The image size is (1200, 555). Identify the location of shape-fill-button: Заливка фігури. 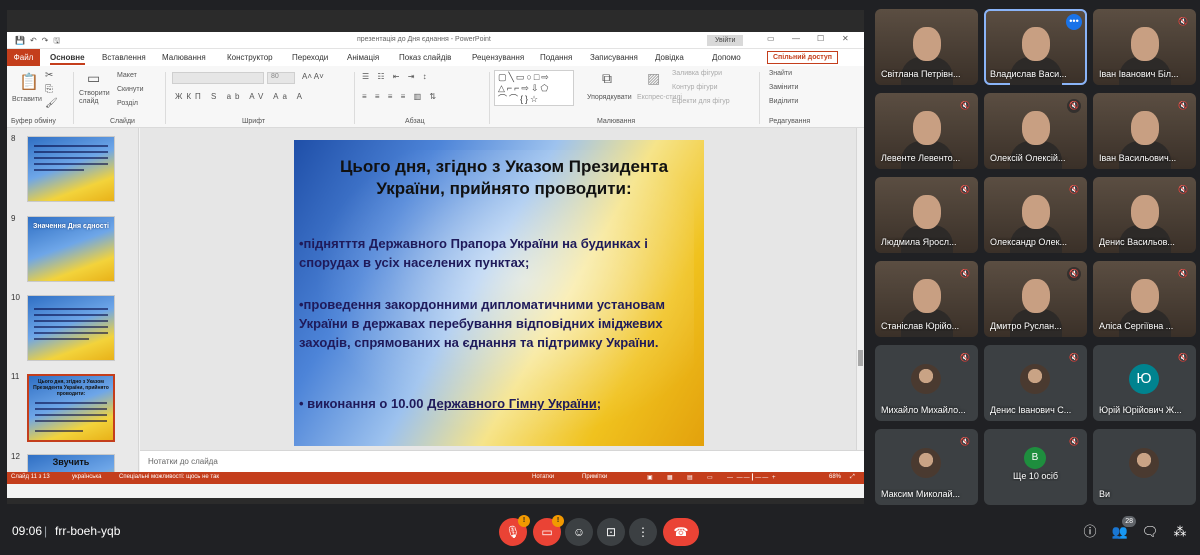
(697, 73).